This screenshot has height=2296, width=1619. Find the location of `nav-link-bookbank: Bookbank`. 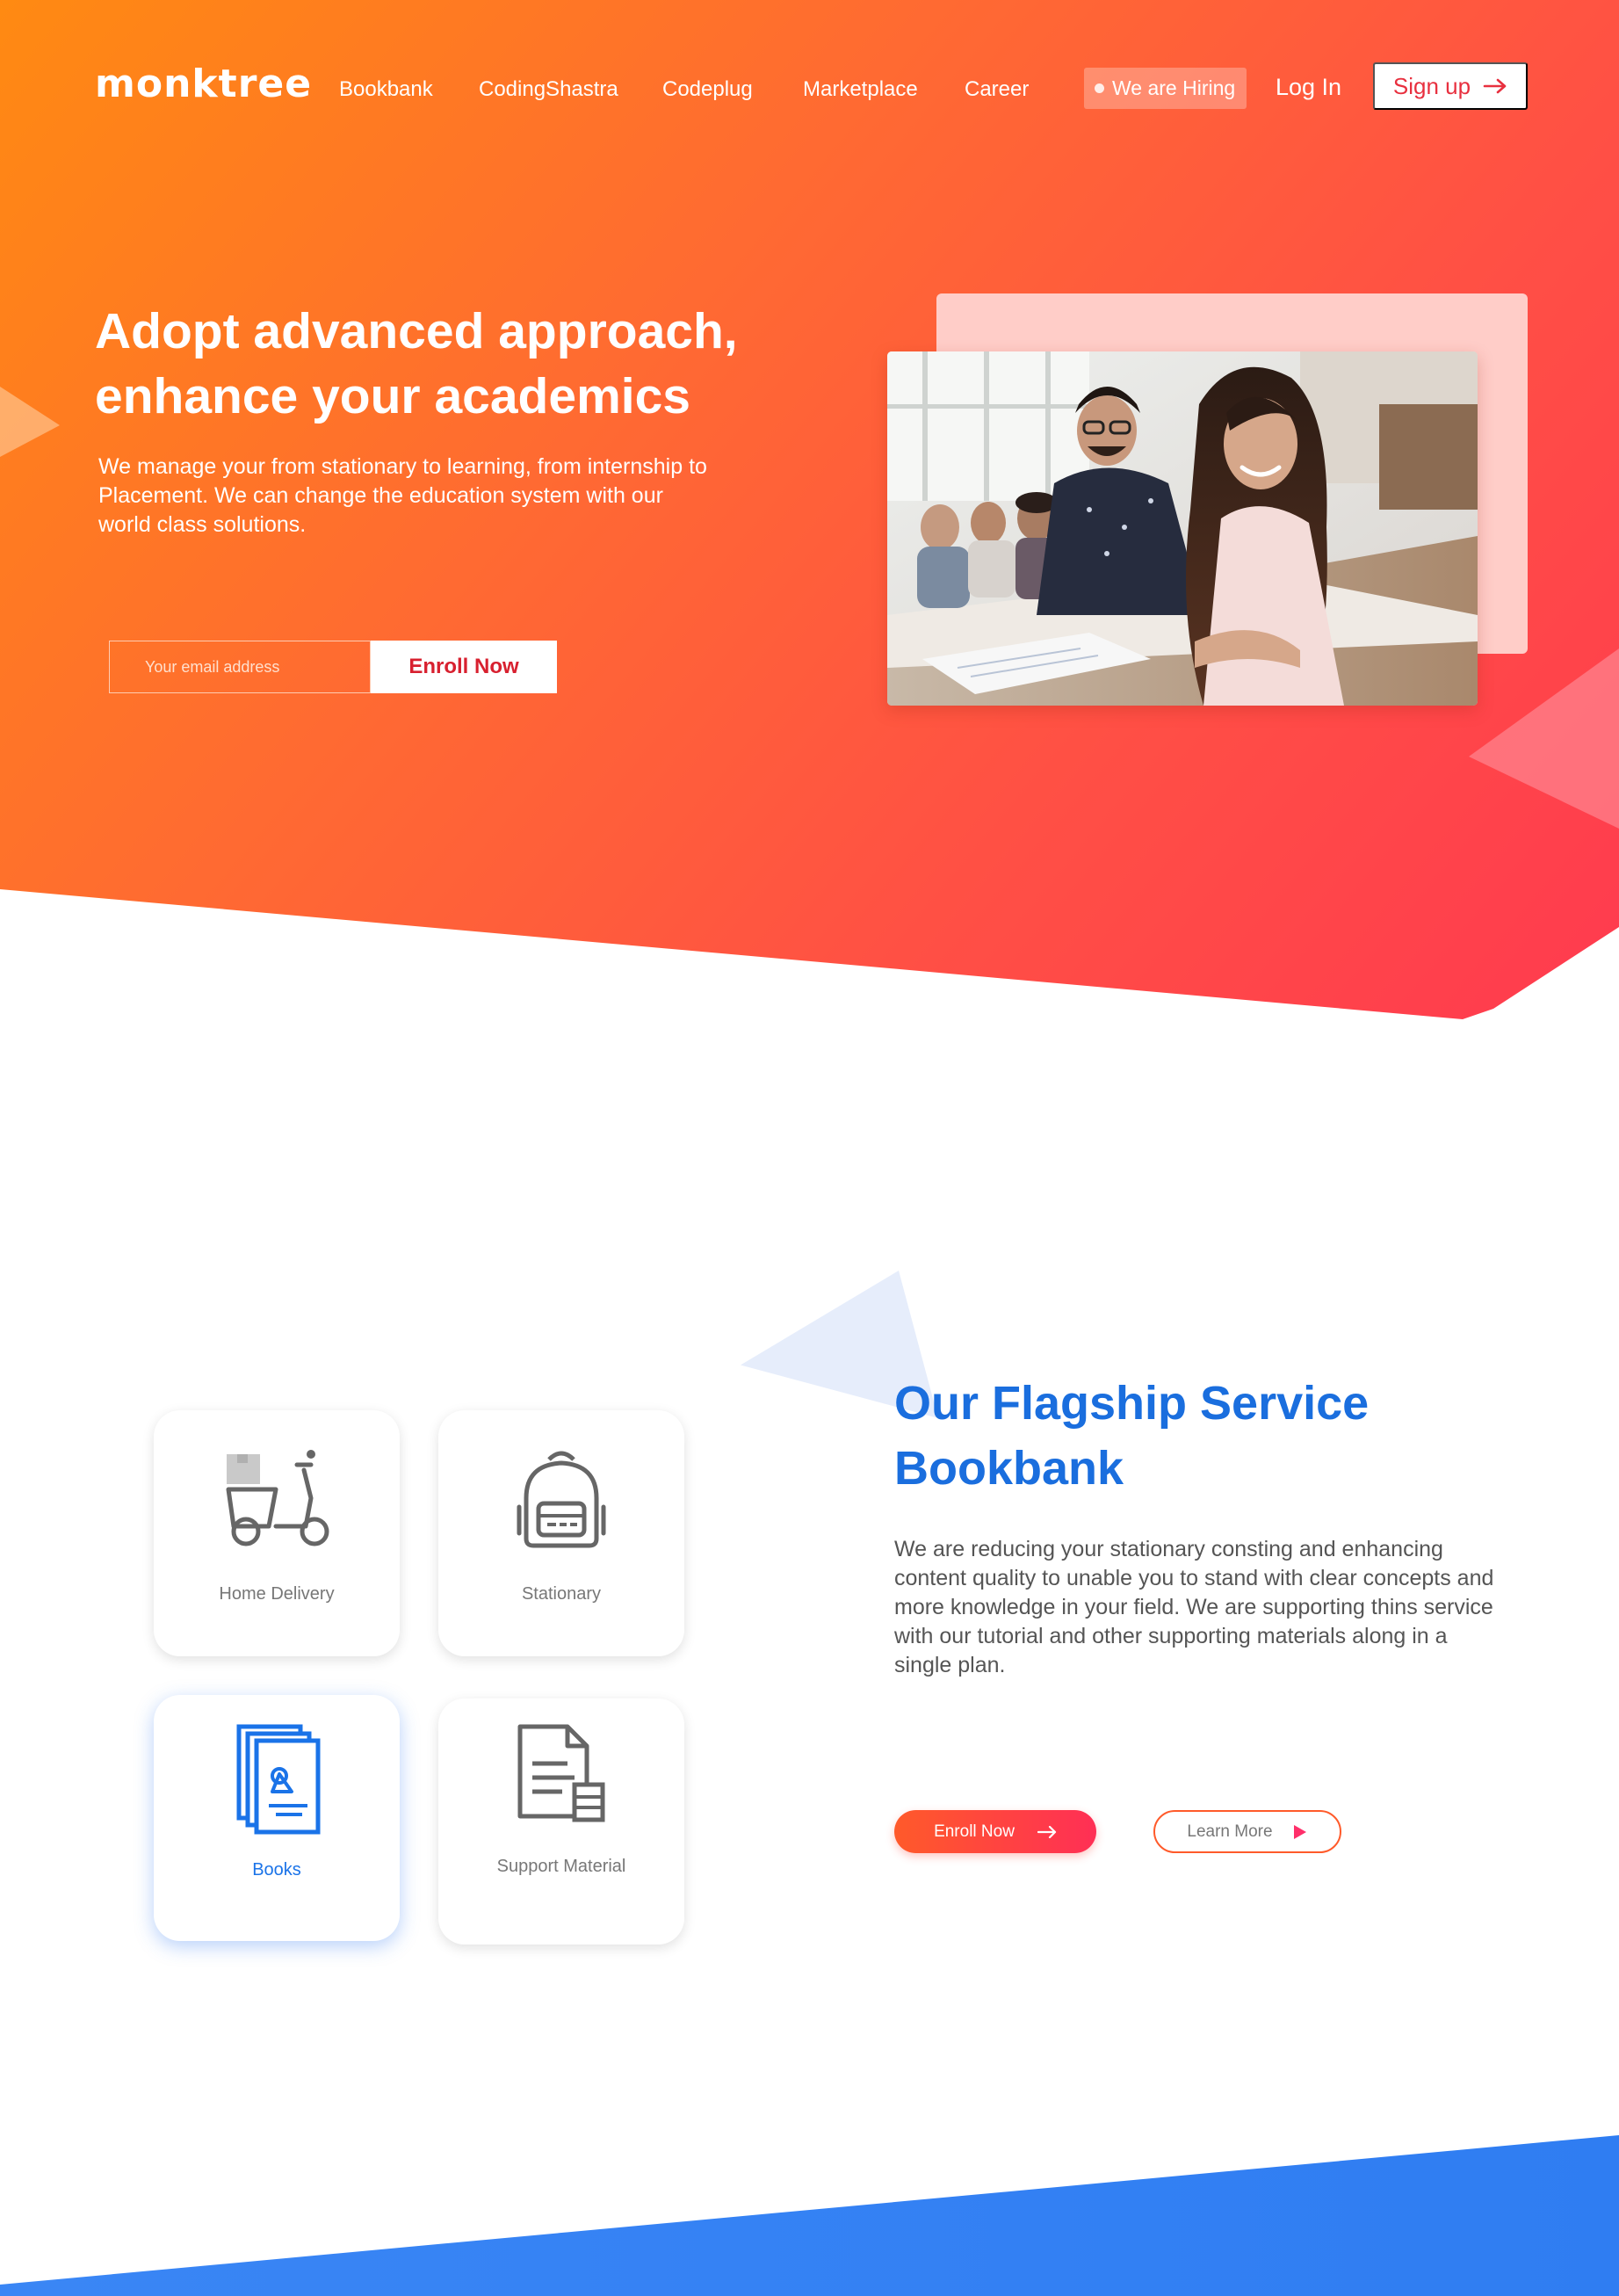

nav-link-bookbank: Bookbank is located at coordinates (386, 89).